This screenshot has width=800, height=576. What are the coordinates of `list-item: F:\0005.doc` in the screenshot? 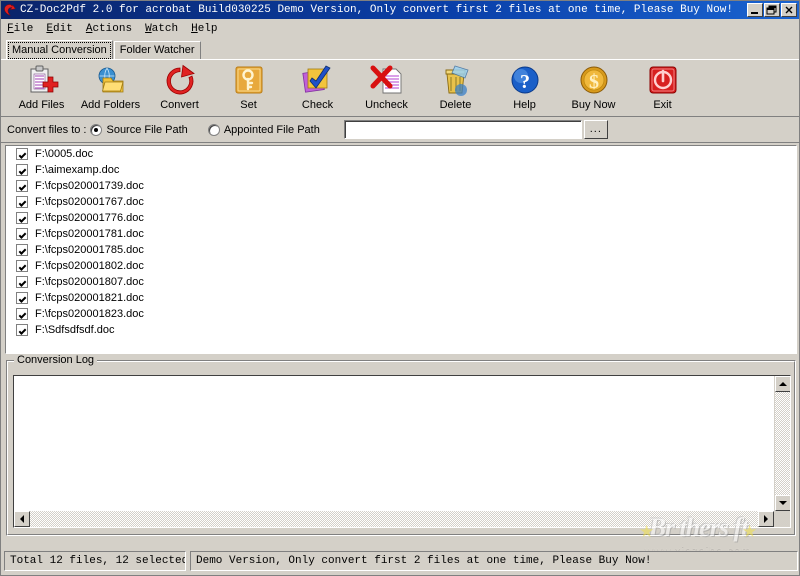 It's located at (401, 154).